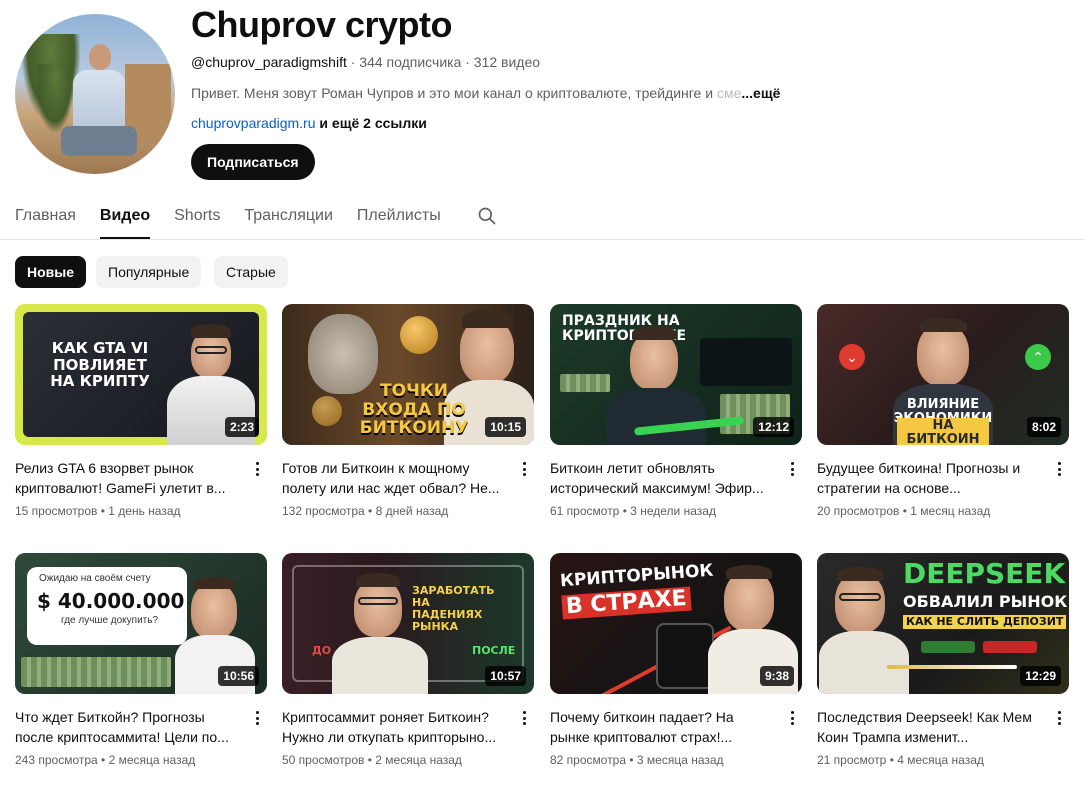 The width and height of the screenshot is (1085, 786). Describe the element at coordinates (288, 216) in the screenshot. I see `tab-live: Трансляции` at that location.